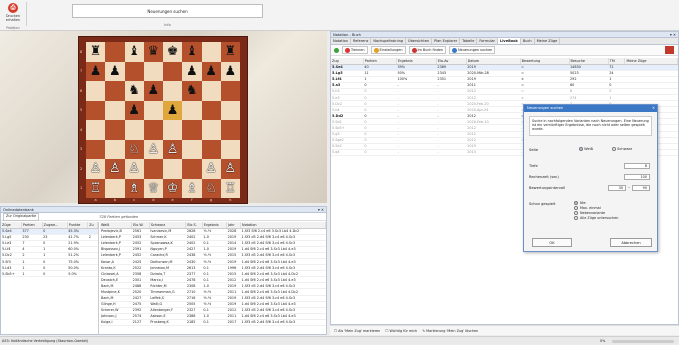 The image size is (679, 345). What do you see at coordinates (341, 41) in the screenshot?
I see `tab-notation: Notation` at bounding box center [341, 41].